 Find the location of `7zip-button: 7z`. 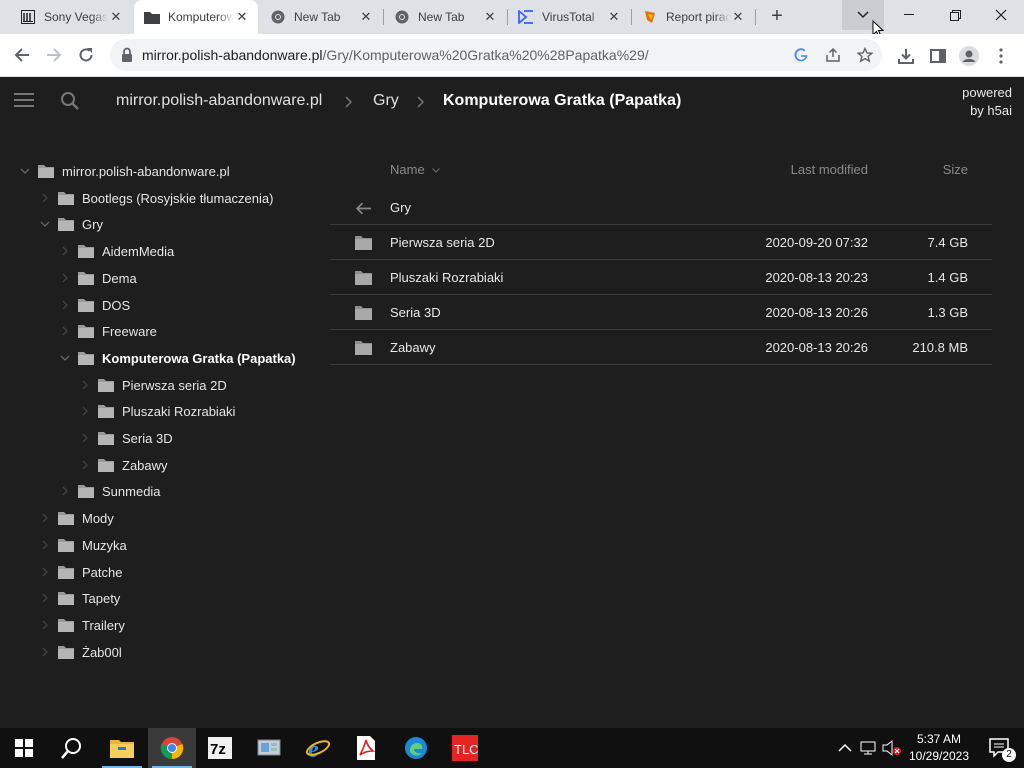

7zip-button: 7z is located at coordinates (220, 748).